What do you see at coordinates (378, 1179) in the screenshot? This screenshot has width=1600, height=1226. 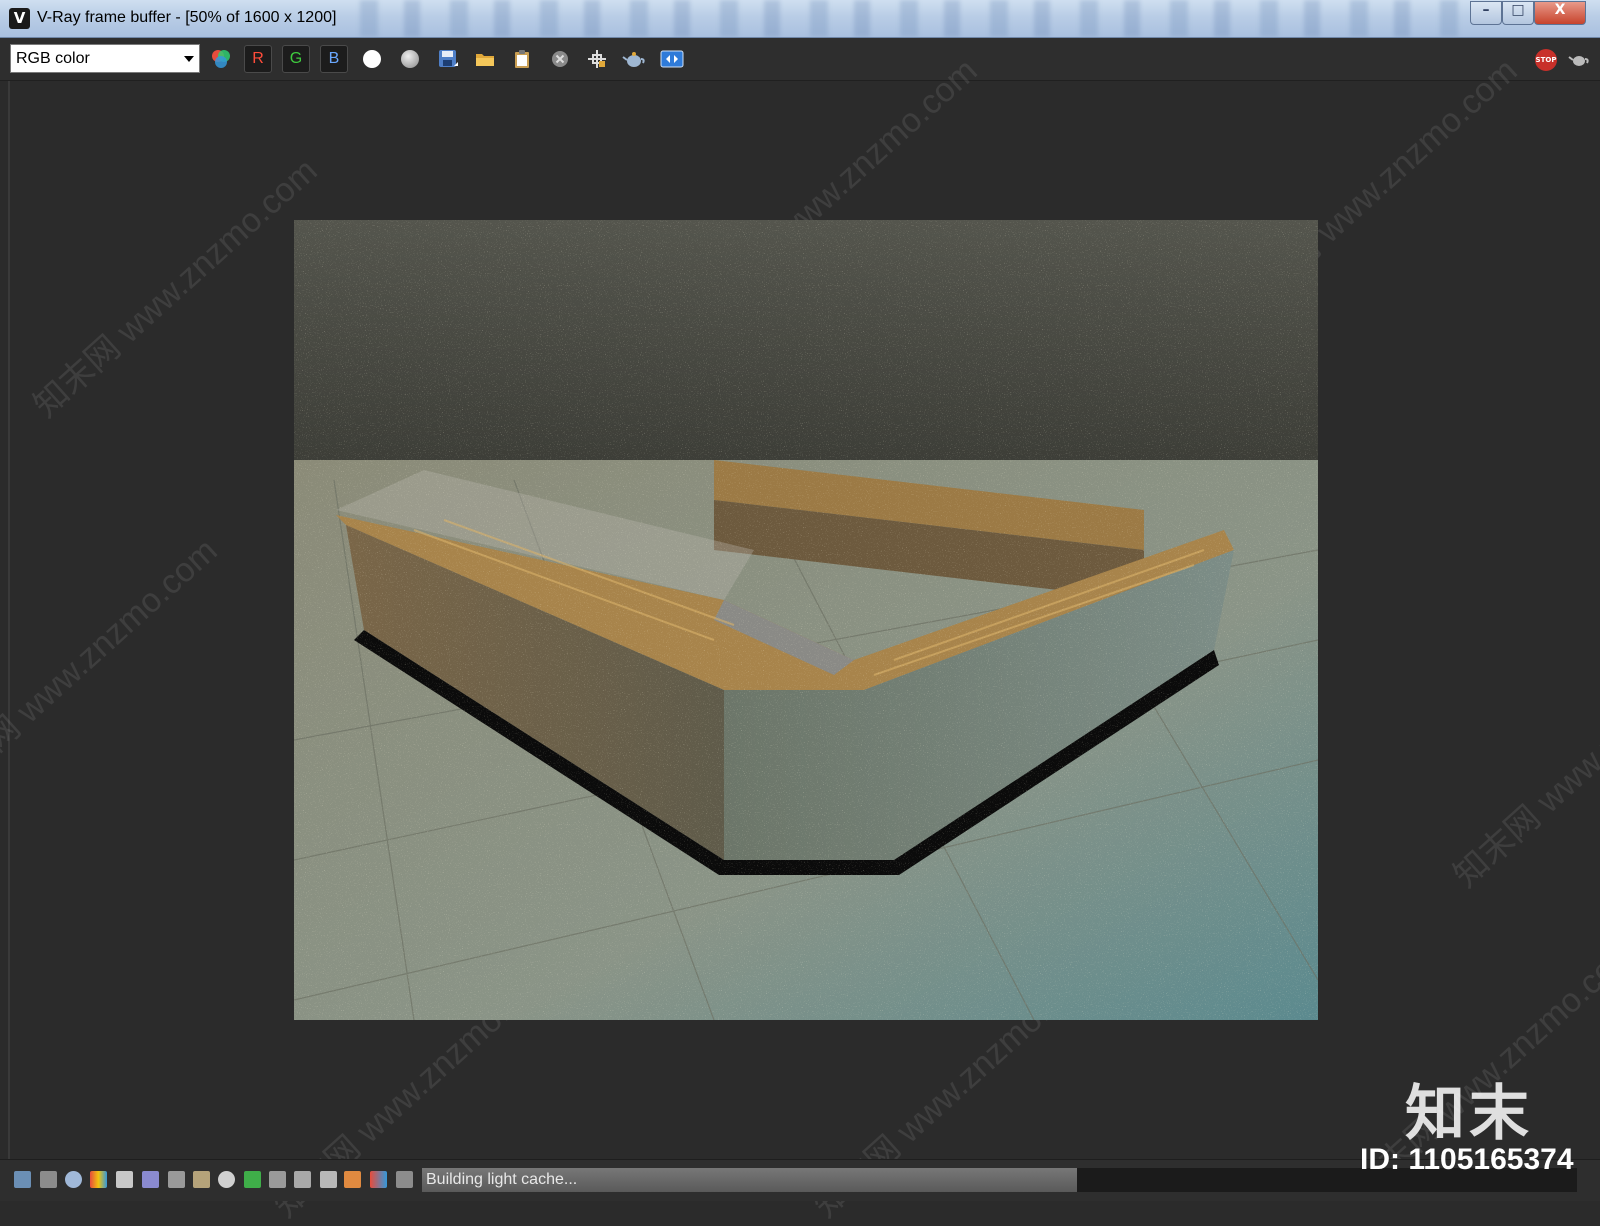 I see `stamp-icon` at bounding box center [378, 1179].